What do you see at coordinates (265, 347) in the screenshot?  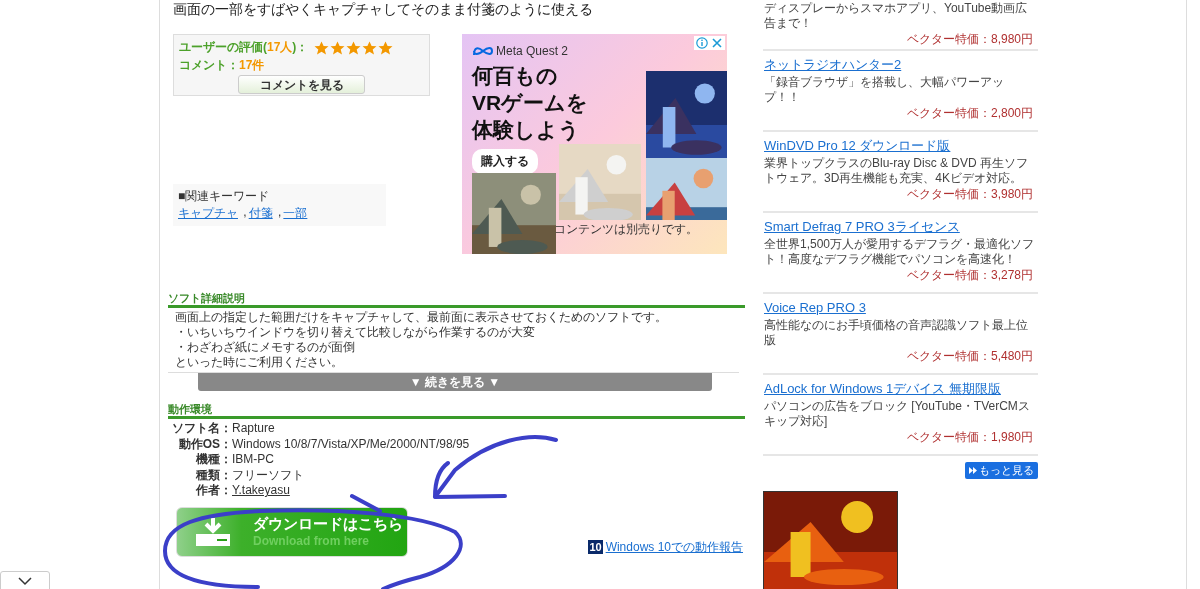 I see `description-text: ・わざわざ紙にメモするのが面倒` at bounding box center [265, 347].